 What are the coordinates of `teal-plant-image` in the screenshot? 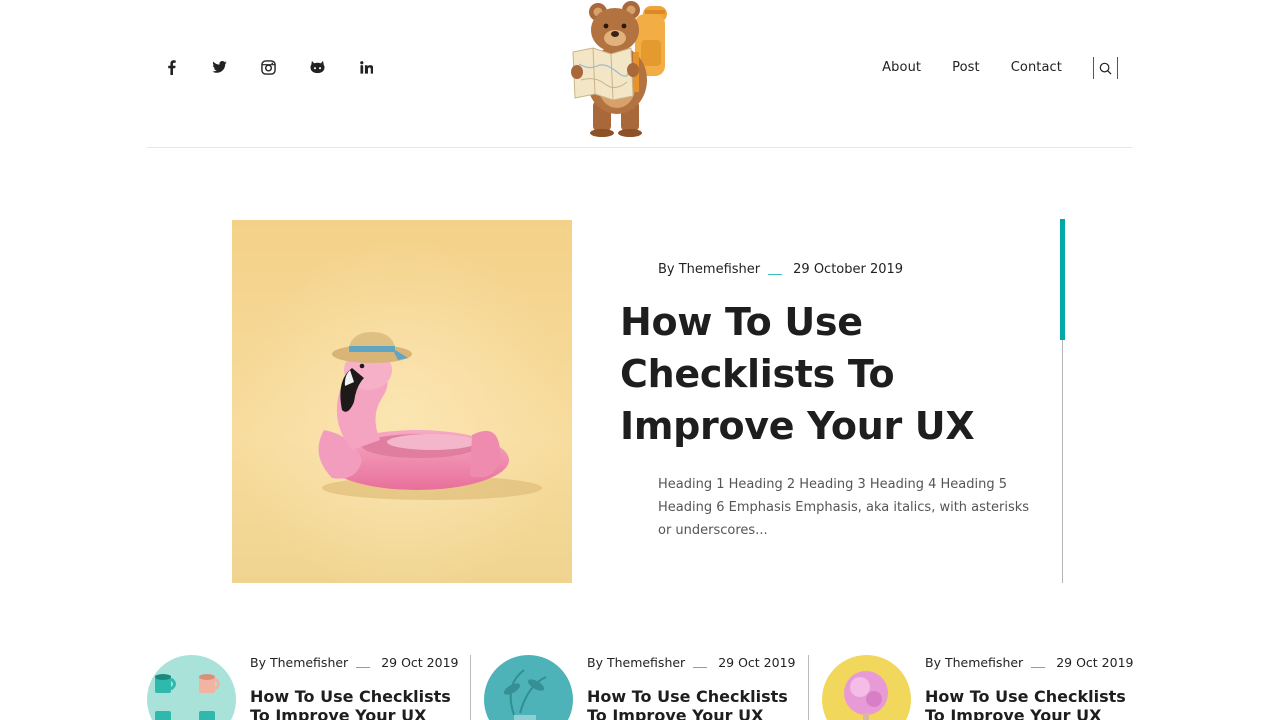 It's located at (528, 687).